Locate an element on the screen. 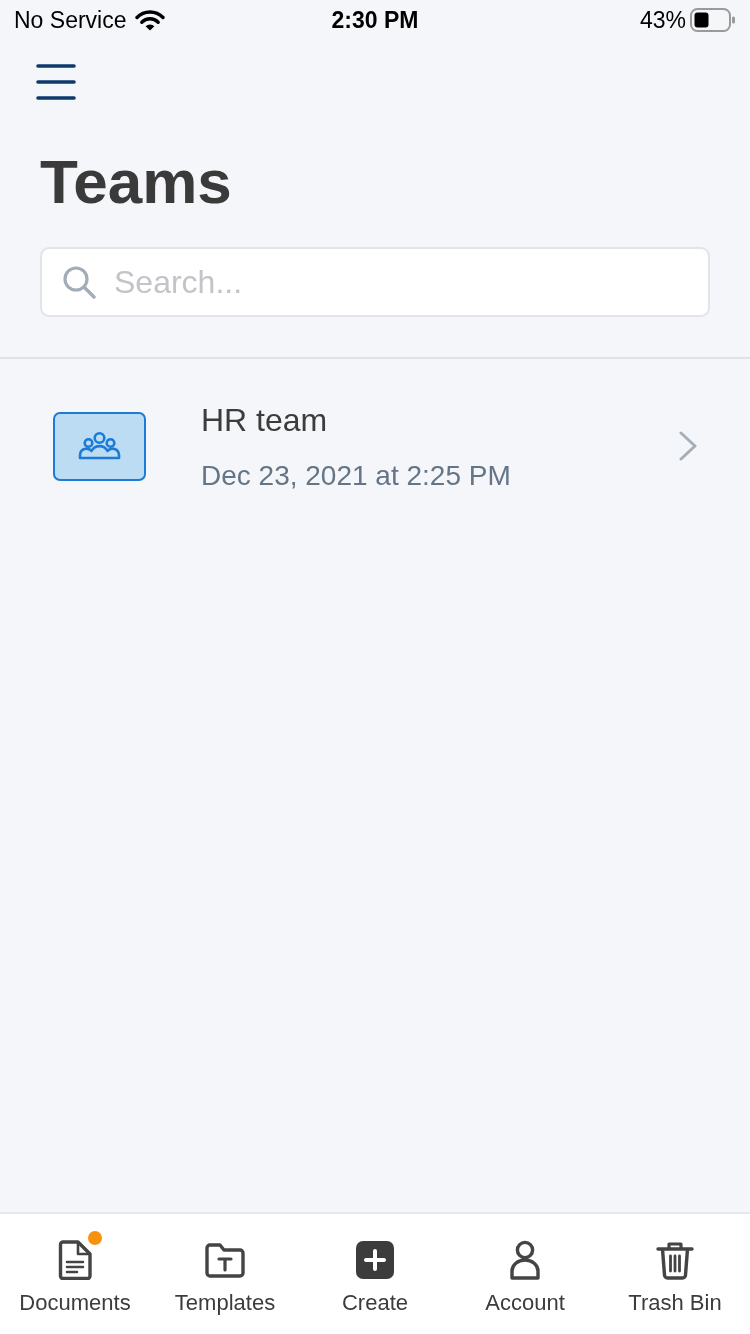 Image resolution: width=750 pixels, height=1334 pixels. clock-time: 2:30 PM is located at coordinates (375, 20).